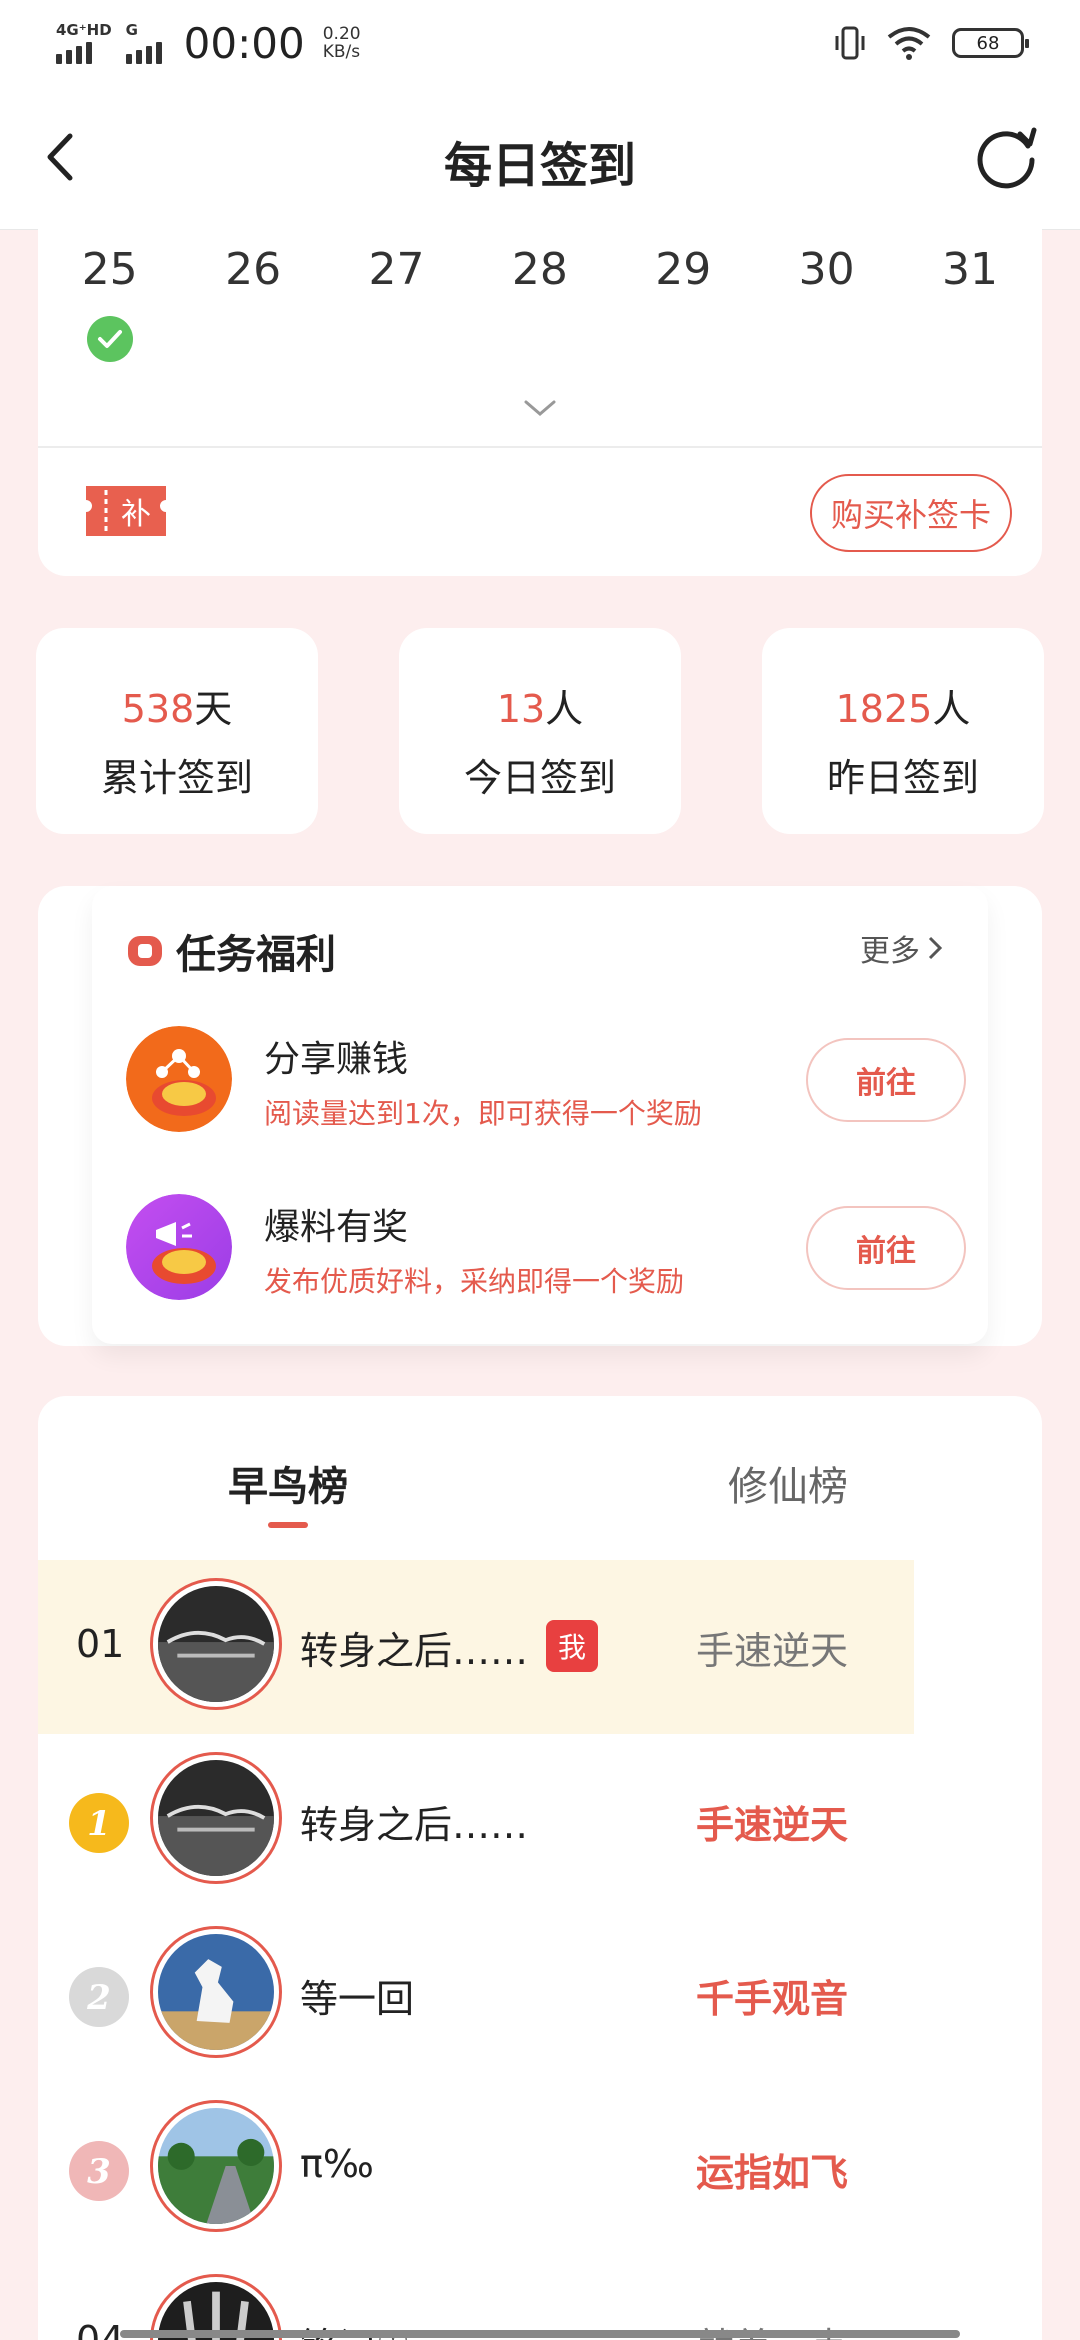  What do you see at coordinates (540, 2298) in the screenshot?
I see `rank-row: 04 铭记♡ 就差一点` at bounding box center [540, 2298].